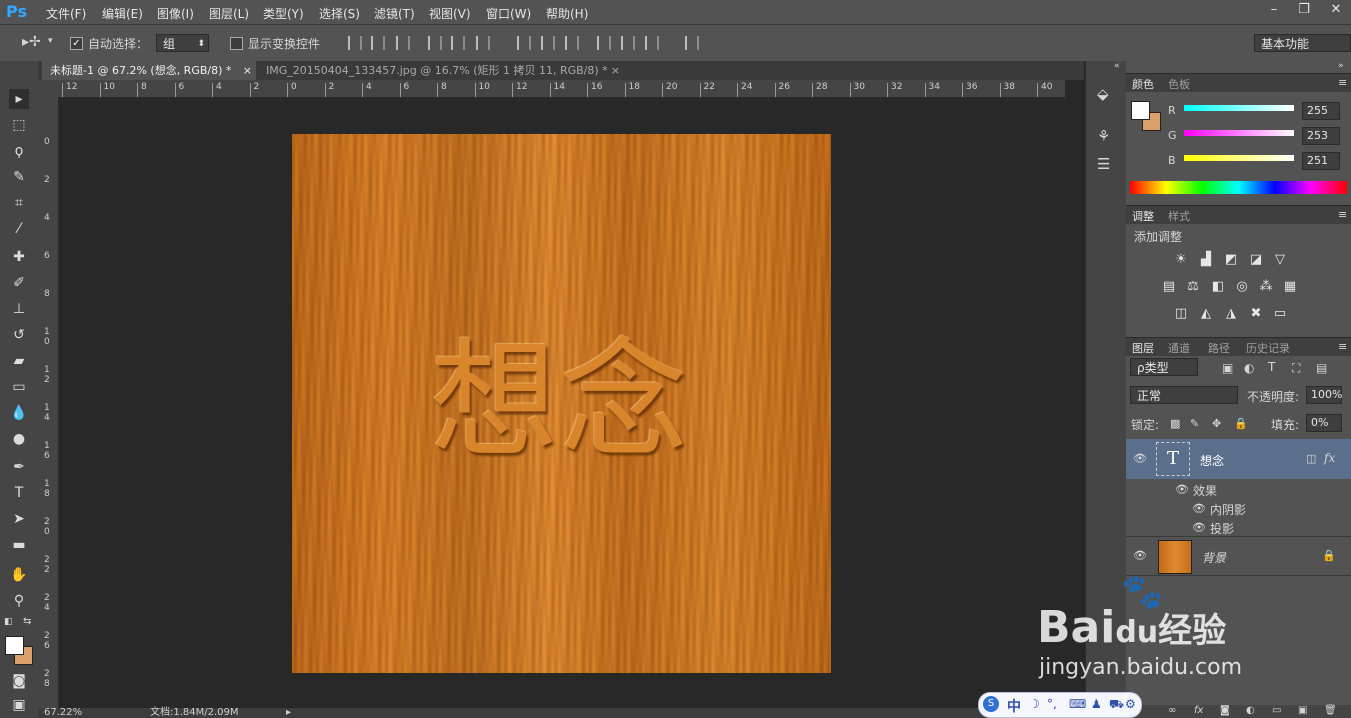 The width and height of the screenshot is (1351, 718). What do you see at coordinates (1218, 287) in the screenshot?
I see `black-white-icon: ◧` at bounding box center [1218, 287].